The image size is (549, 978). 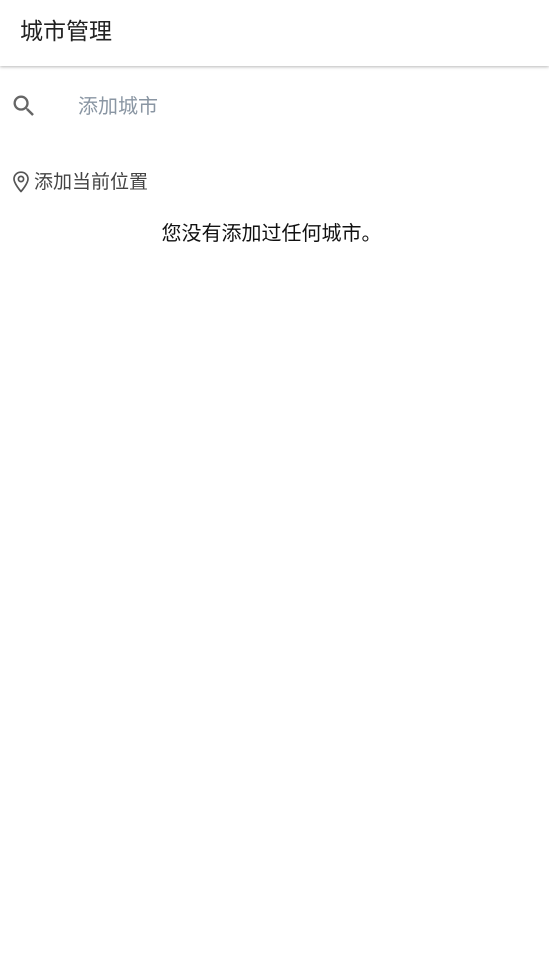 I want to click on search-bar, so click(x=274, y=106).